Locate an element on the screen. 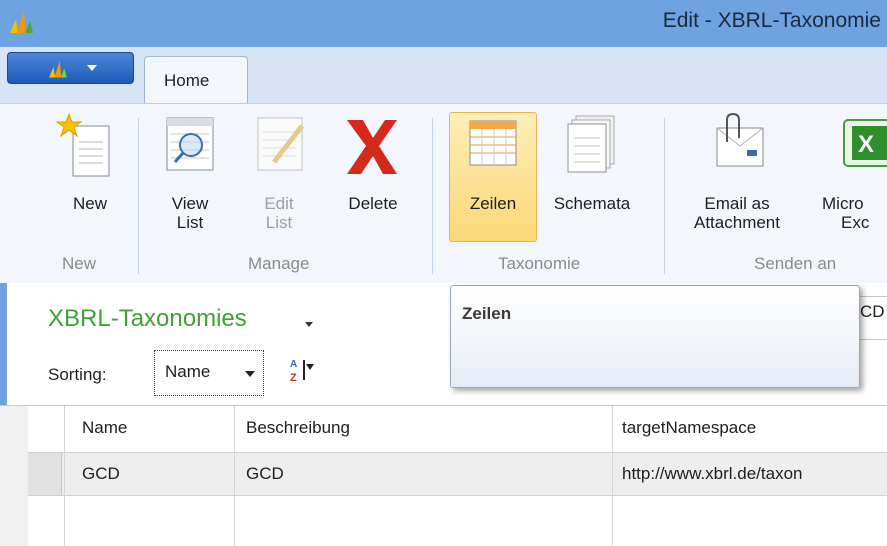 Image resolution: width=887 pixels, height=546 pixels. delete-label: Delete is located at coordinates (373, 203).